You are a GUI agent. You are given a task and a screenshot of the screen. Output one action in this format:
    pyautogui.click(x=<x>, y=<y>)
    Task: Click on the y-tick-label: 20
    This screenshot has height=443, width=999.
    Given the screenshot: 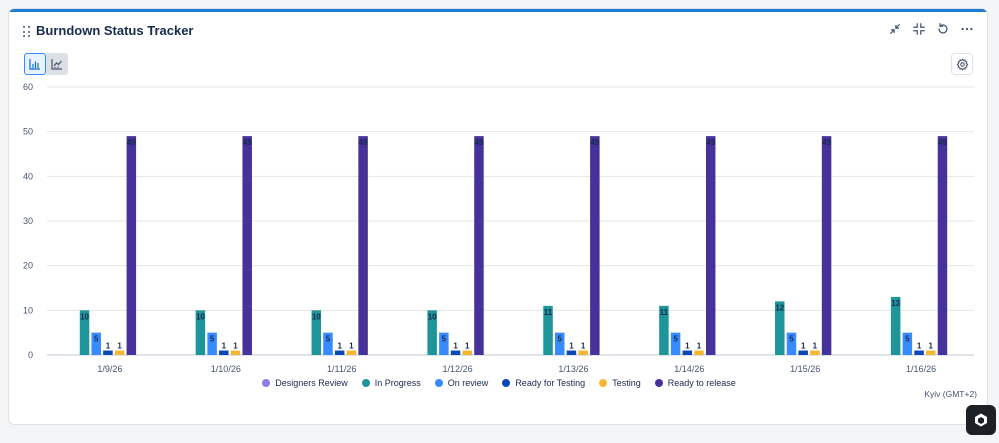 What is the action you would take?
    pyautogui.click(x=28, y=266)
    